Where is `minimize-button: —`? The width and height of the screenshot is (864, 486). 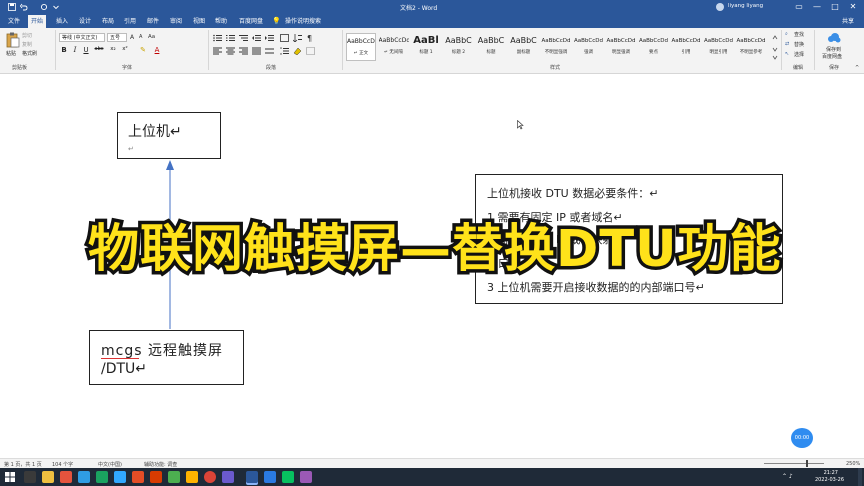 minimize-button: — is located at coordinates (817, 7).